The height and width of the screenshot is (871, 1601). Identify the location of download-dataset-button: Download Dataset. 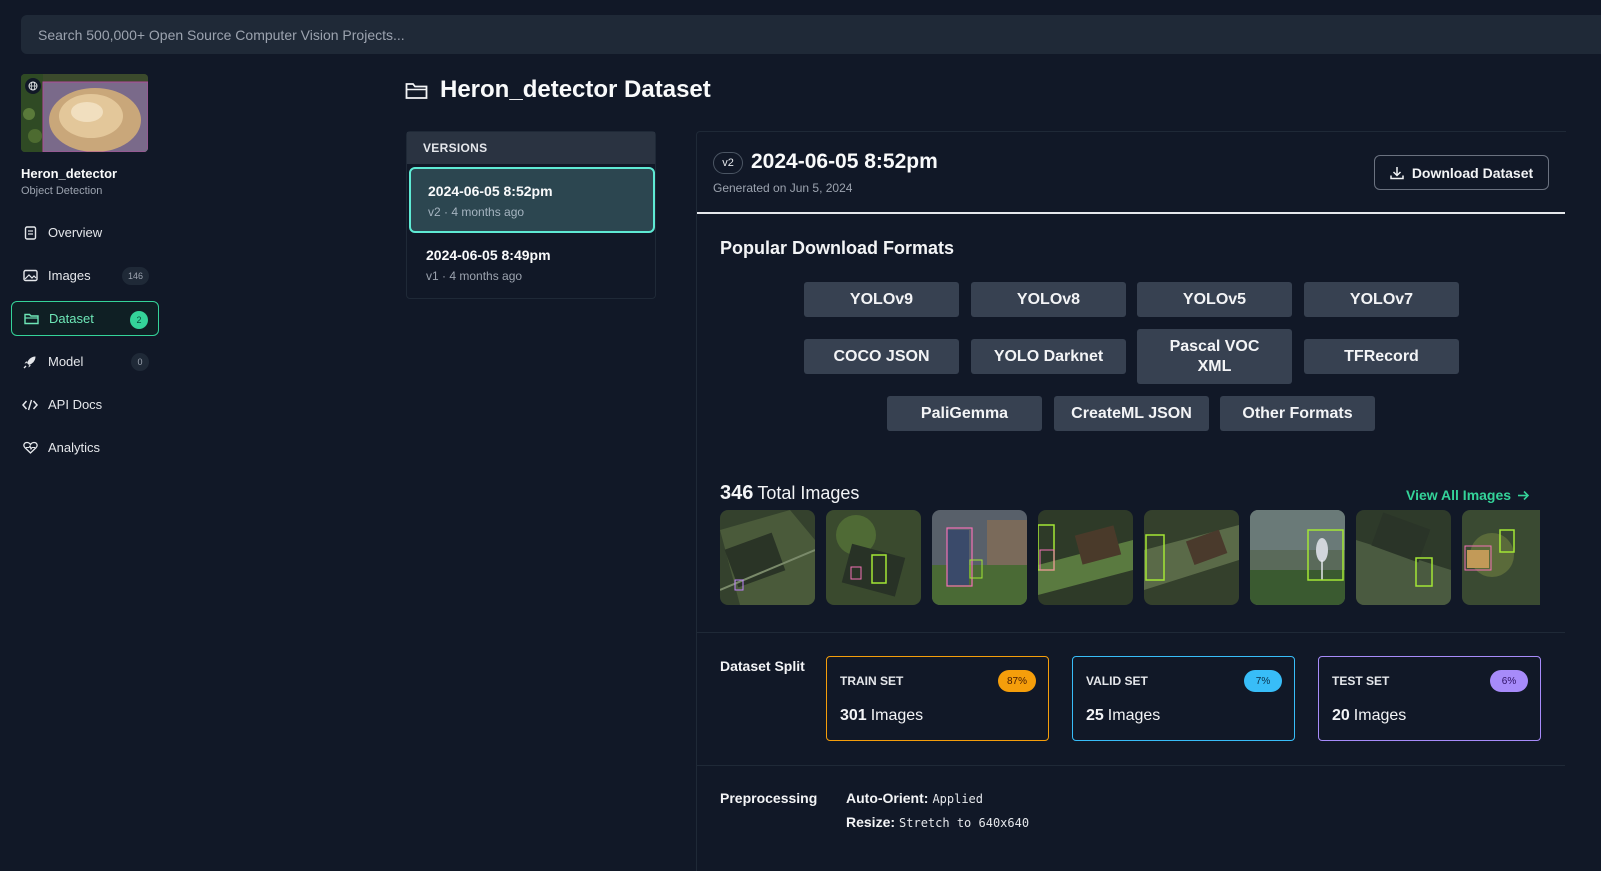
(1461, 172).